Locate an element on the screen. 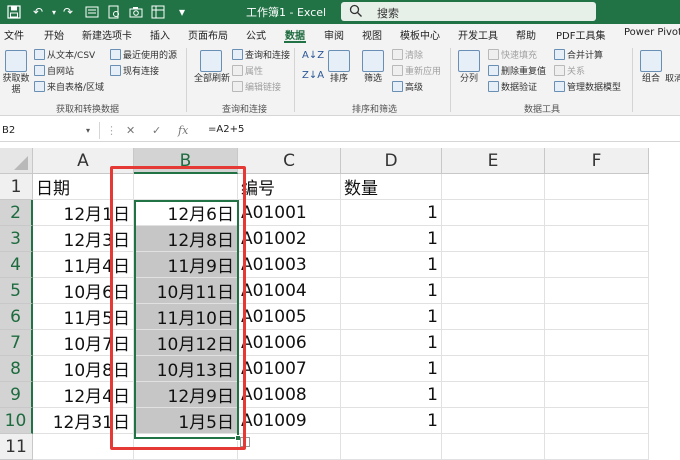 This screenshot has width=680, height=460. row-header-8: 8 is located at coordinates (16, 369).